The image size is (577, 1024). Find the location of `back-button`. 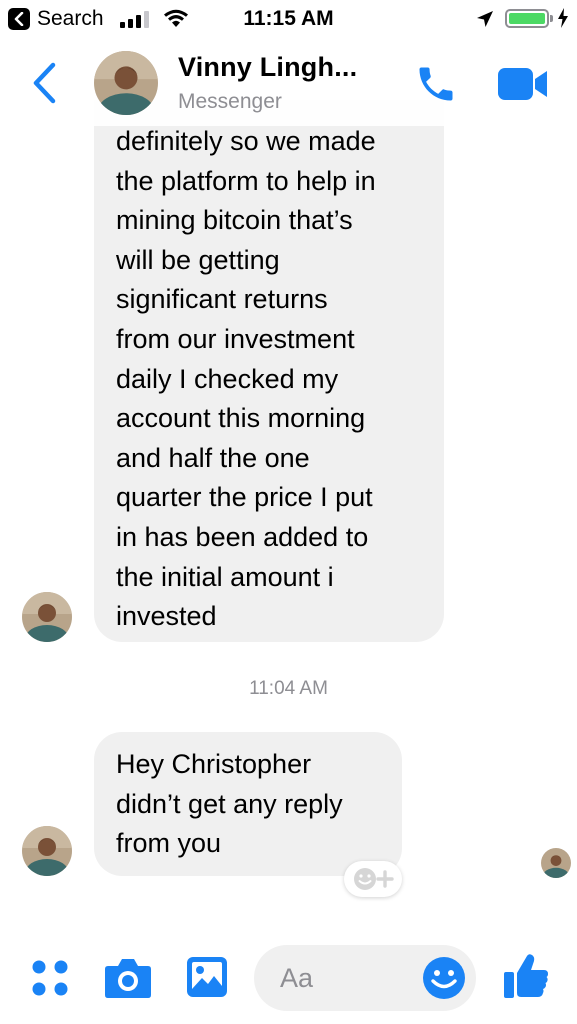

back-button is located at coordinates (45, 85).